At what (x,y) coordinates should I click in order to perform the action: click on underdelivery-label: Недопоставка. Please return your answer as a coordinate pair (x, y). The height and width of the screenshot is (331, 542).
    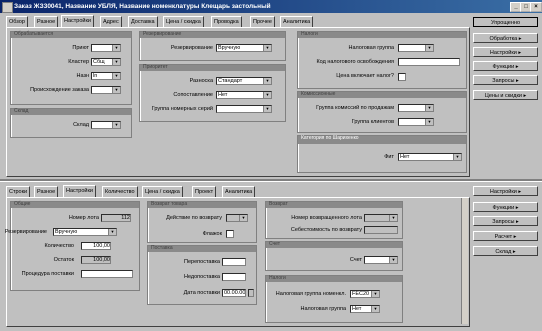
    Looking at the image, I should click on (202, 277).